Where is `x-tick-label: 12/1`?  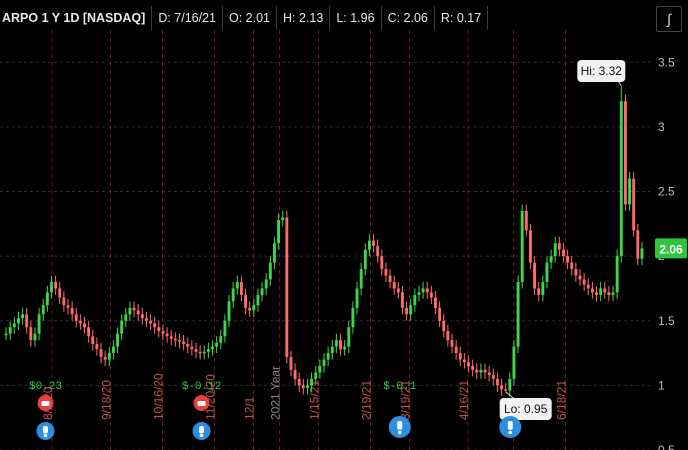
x-tick-label: 12/1 is located at coordinates (250, 408).